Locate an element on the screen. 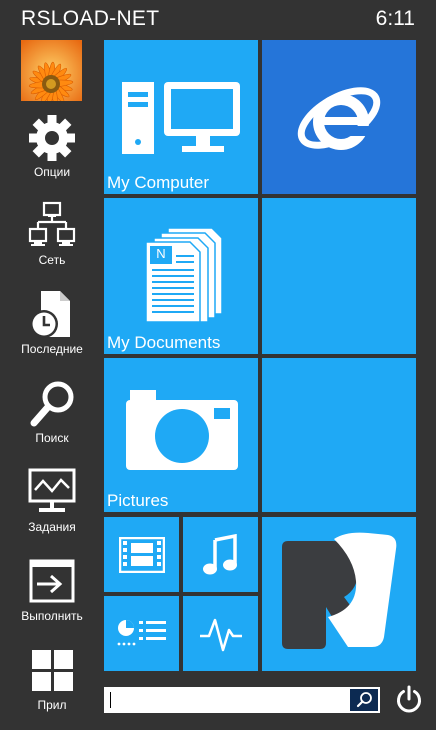 The image size is (436, 730). tile-internet-explorer is located at coordinates (339, 117).